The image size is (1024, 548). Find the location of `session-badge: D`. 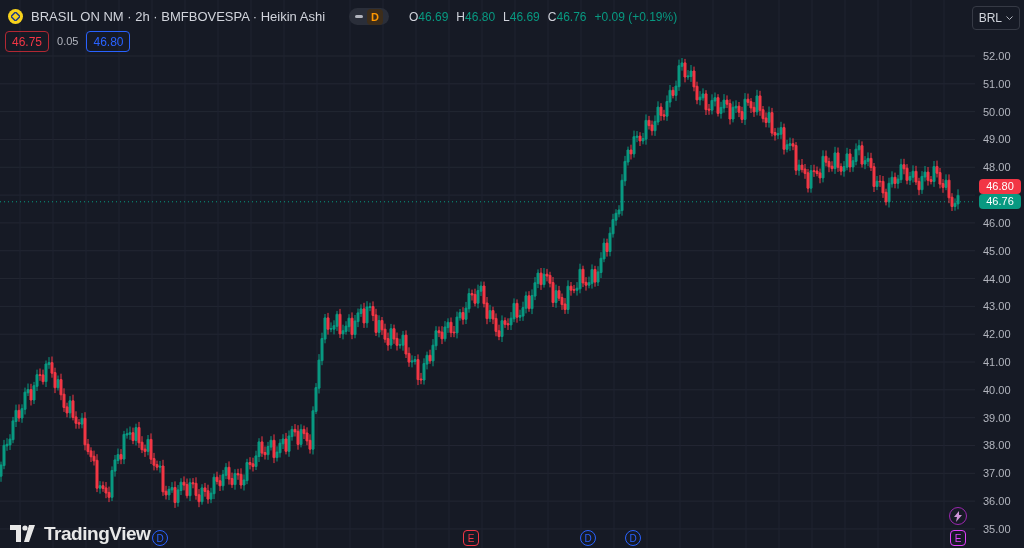

session-badge: D is located at coordinates (375, 16).